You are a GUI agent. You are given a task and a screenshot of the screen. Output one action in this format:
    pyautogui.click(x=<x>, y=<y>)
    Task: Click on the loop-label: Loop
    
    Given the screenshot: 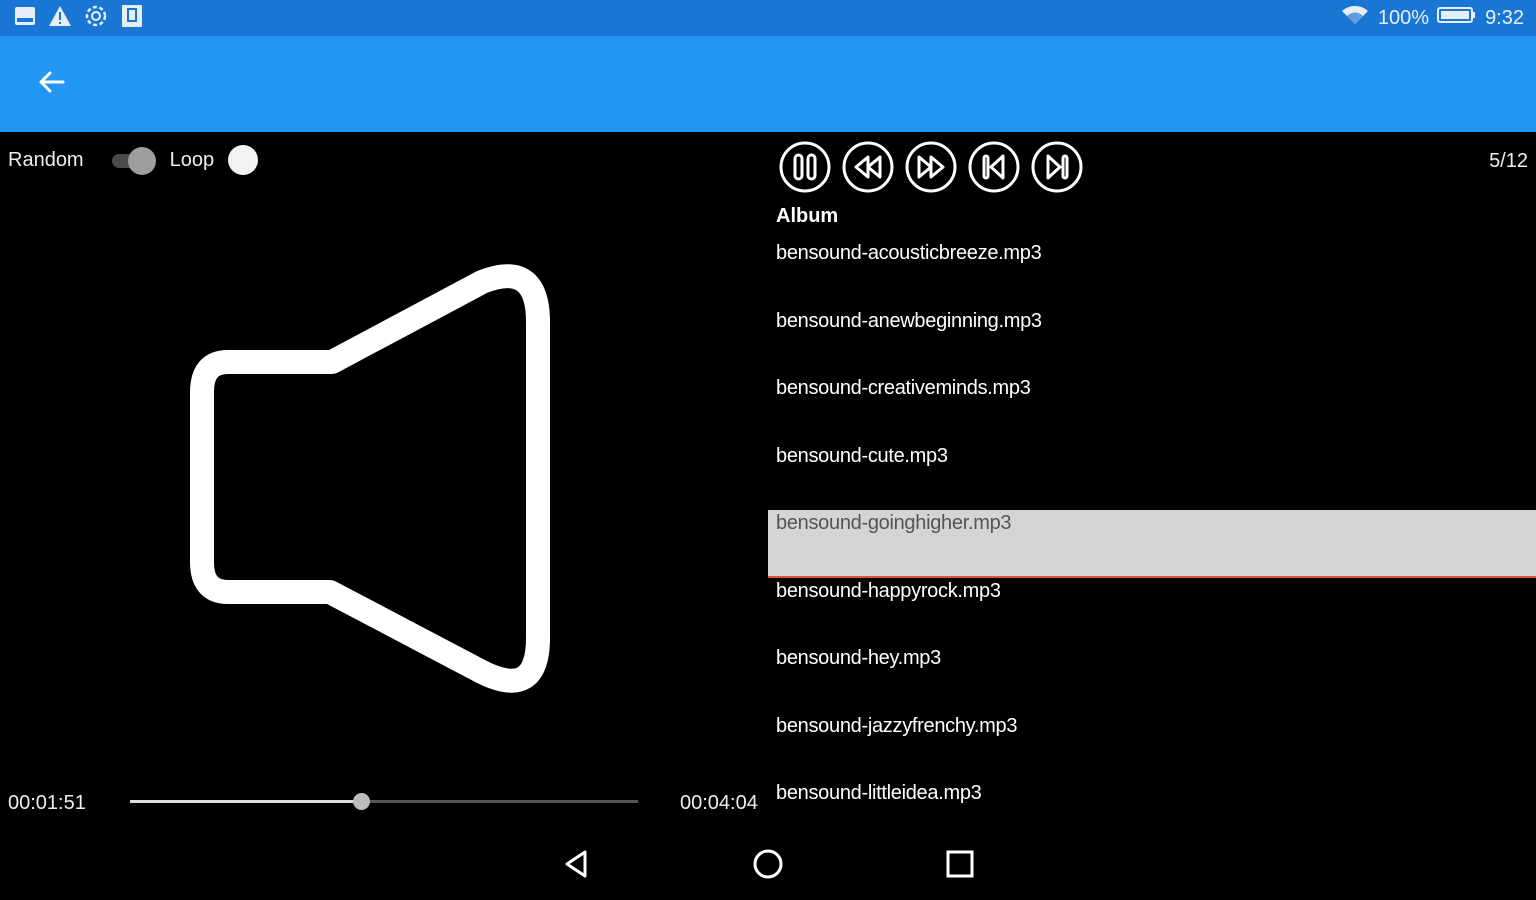 What is the action you would take?
    pyautogui.click(x=192, y=159)
    